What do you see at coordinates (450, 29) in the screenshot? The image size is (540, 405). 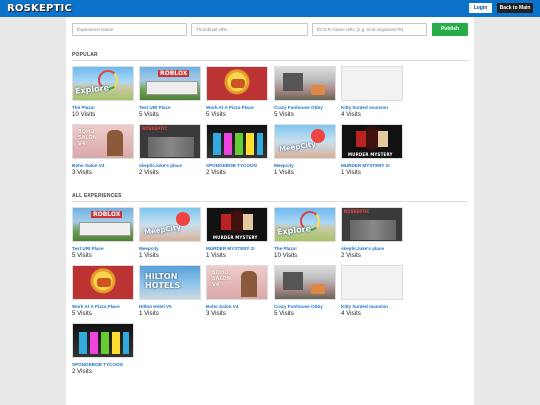 I see `publish-button: Publish` at bounding box center [450, 29].